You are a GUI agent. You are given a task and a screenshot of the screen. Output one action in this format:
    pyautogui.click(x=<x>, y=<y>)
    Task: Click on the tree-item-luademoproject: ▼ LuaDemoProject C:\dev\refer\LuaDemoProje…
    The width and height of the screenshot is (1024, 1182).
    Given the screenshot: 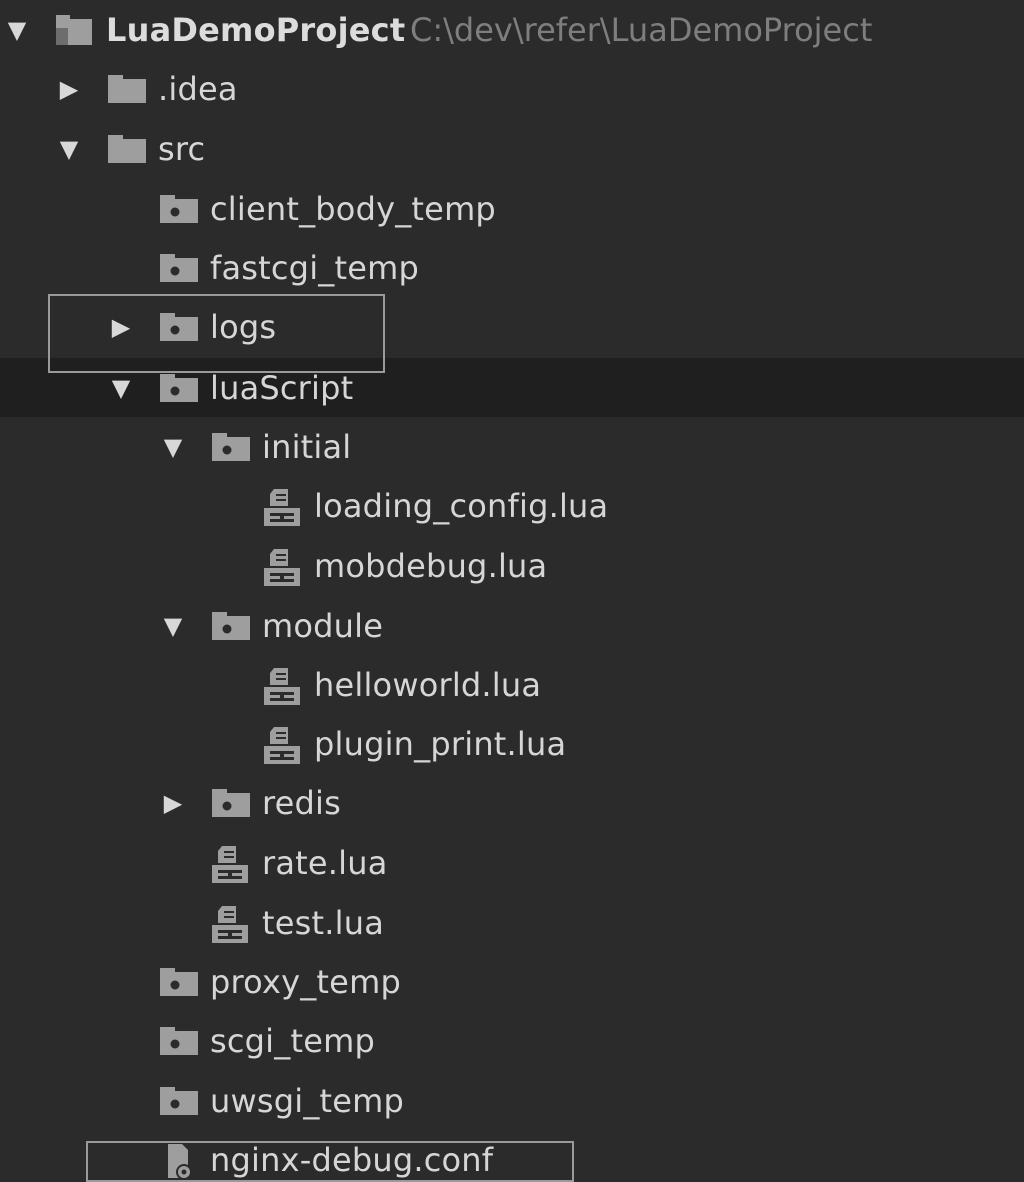 What is the action you would take?
    pyautogui.click(x=512, y=29)
    